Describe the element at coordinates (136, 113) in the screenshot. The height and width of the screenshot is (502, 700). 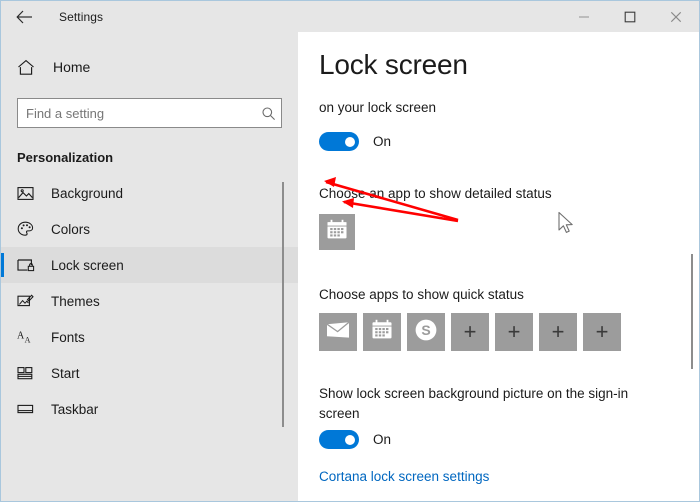
I see `search-input` at that location.